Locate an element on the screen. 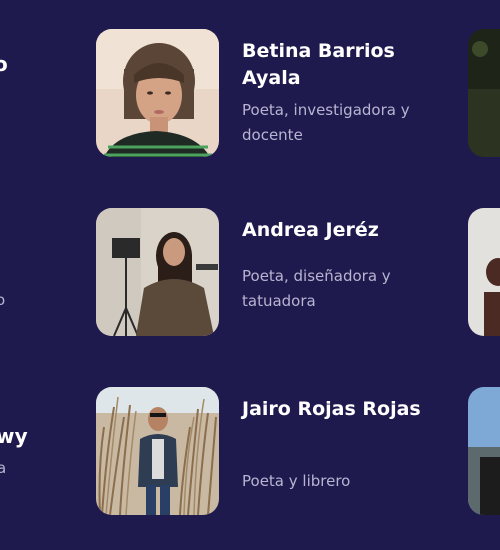 This screenshot has height=550, width=500. left-card-name-fragment: o is located at coordinates (4, 64).